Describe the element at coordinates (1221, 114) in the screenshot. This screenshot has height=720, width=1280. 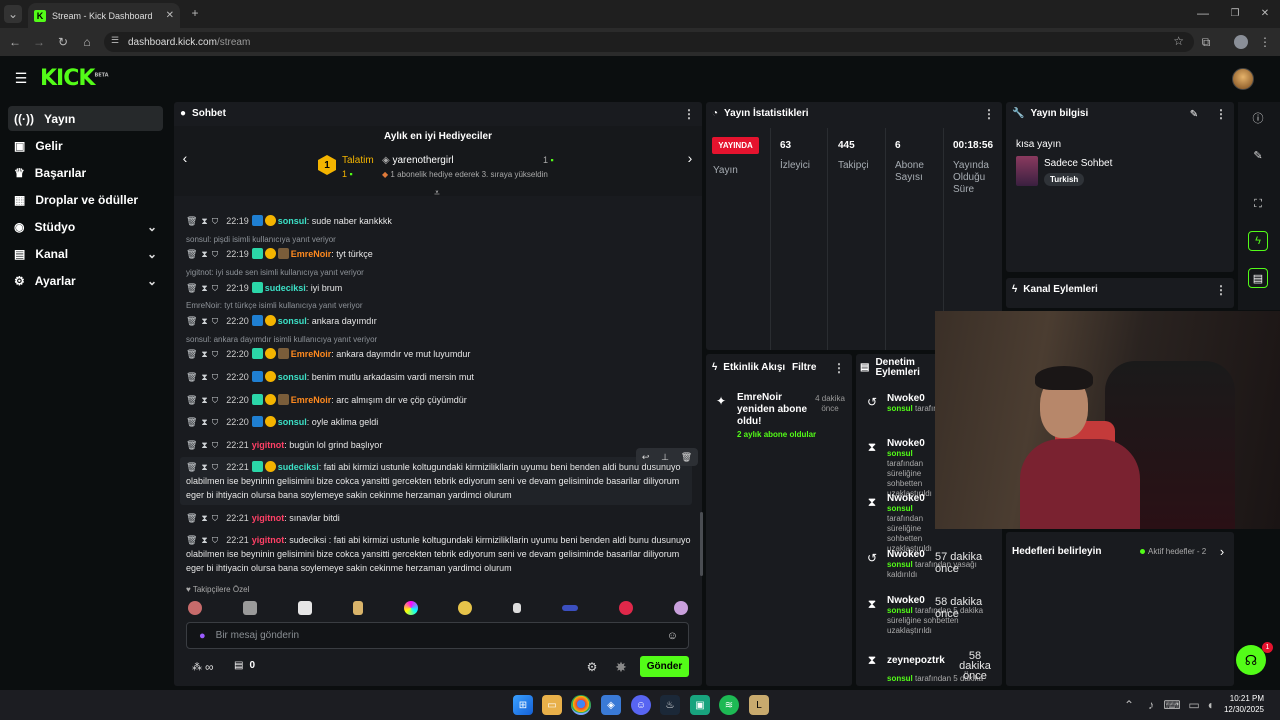
I see `stream-info-menu-icon: ⋮` at that location.